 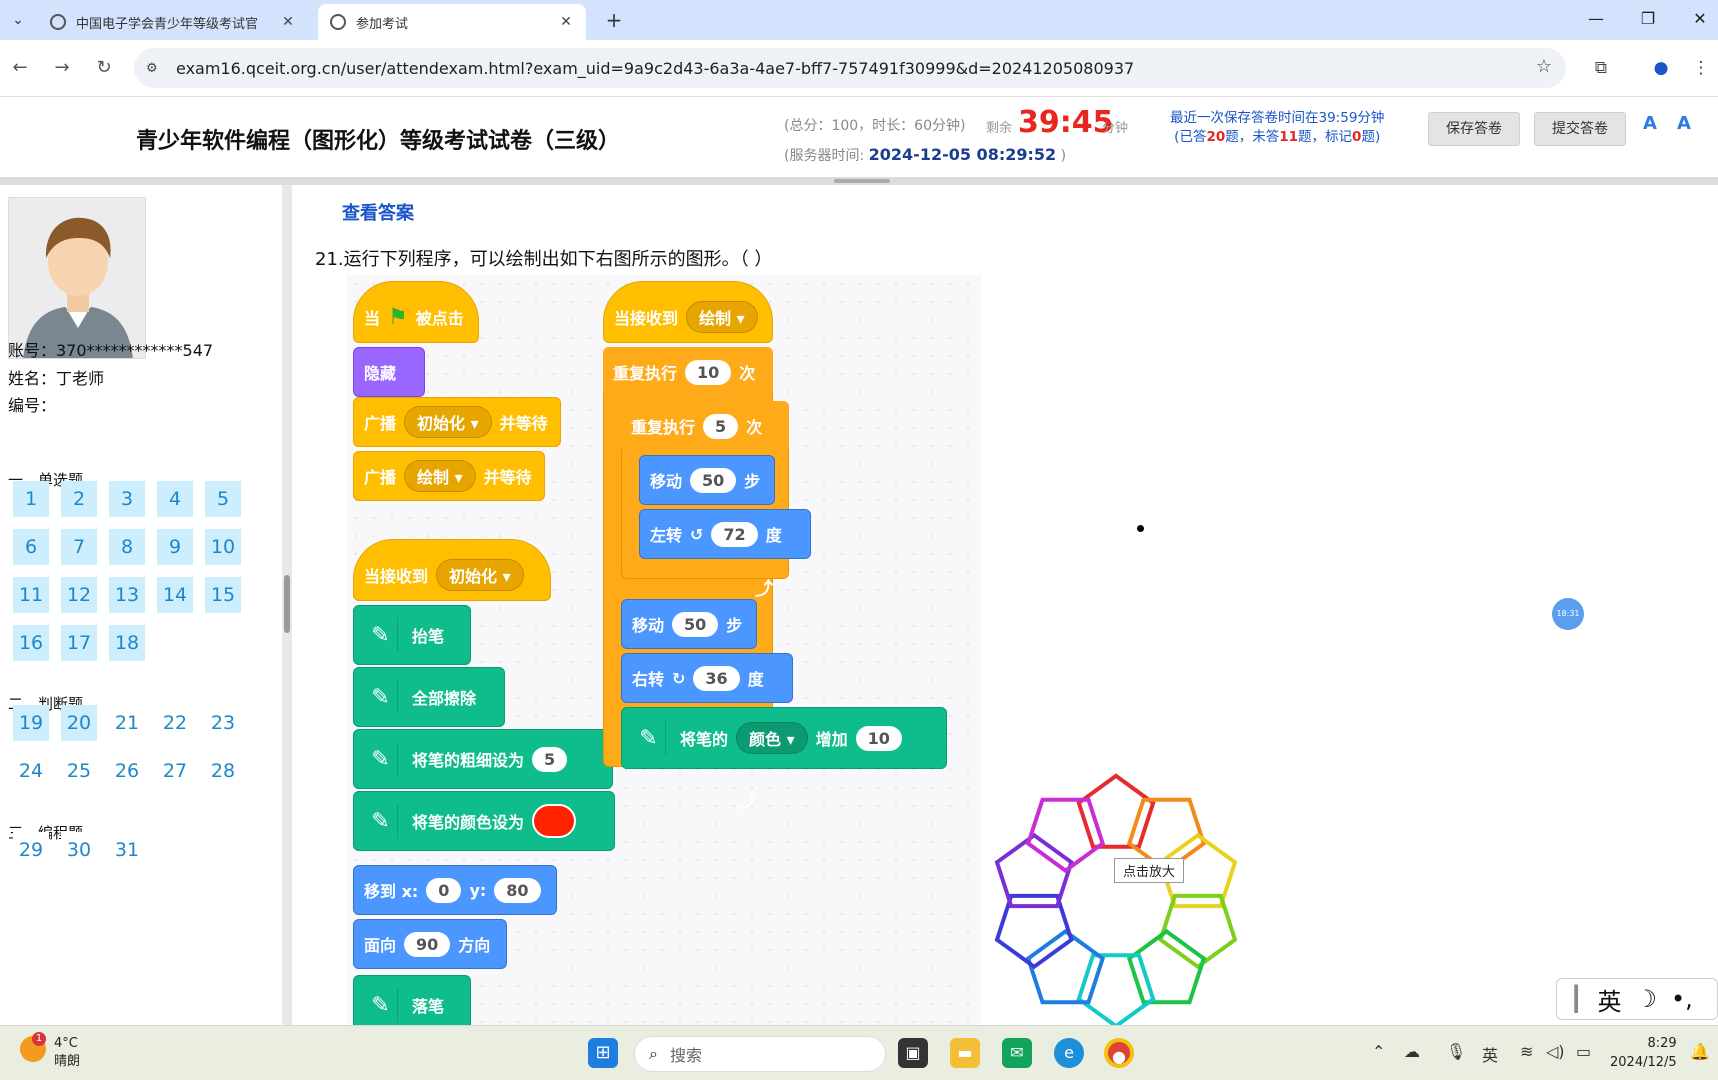 I want to click on cloud-icon: ☁, so click(x=1412, y=1051).